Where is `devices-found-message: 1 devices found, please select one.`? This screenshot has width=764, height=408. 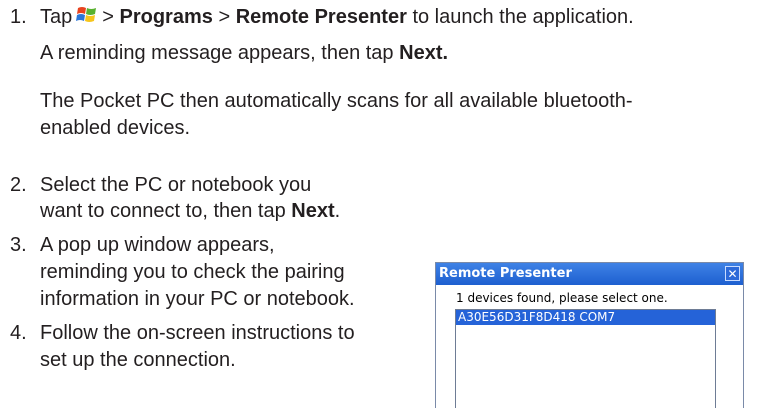
devices-found-message: 1 devices found, please select one. is located at coordinates (562, 298).